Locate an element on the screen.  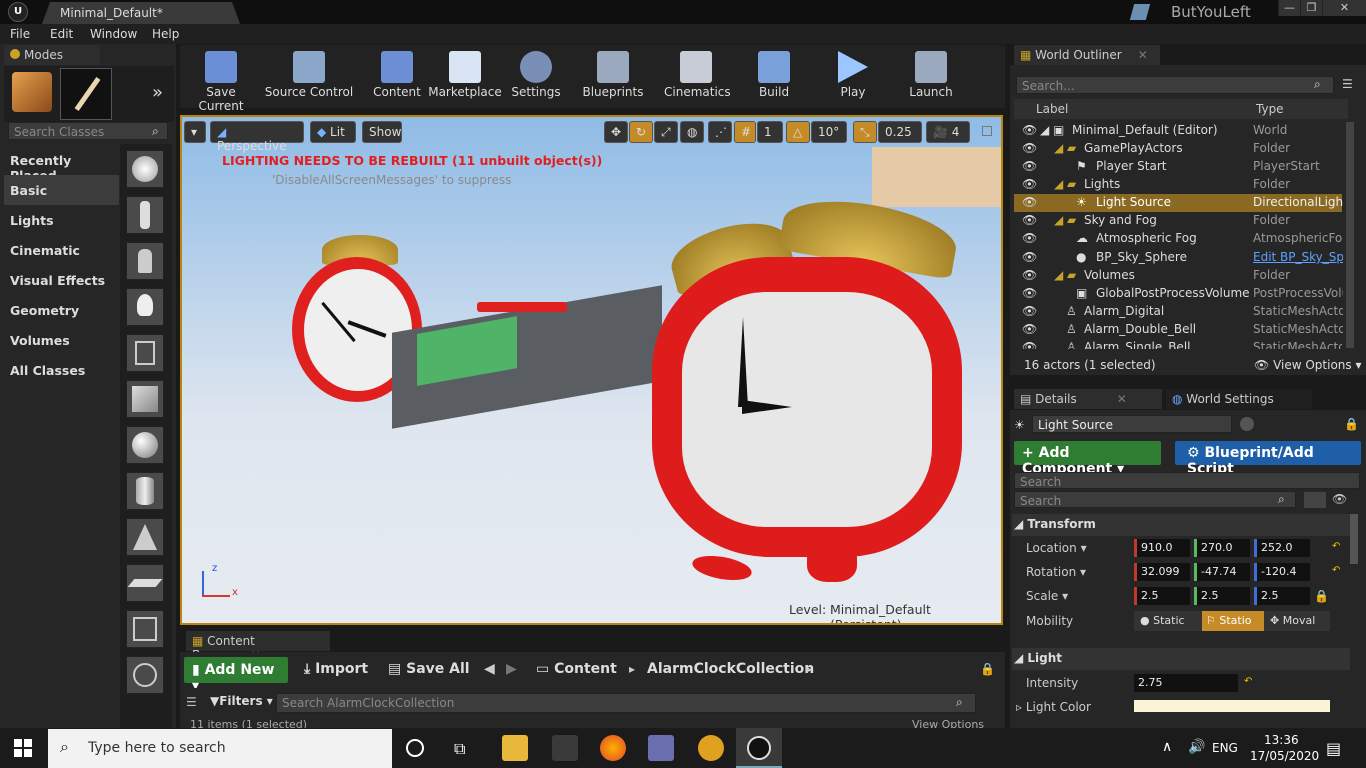
blueprints-button: Blueprints is located at coordinates (613, 76).